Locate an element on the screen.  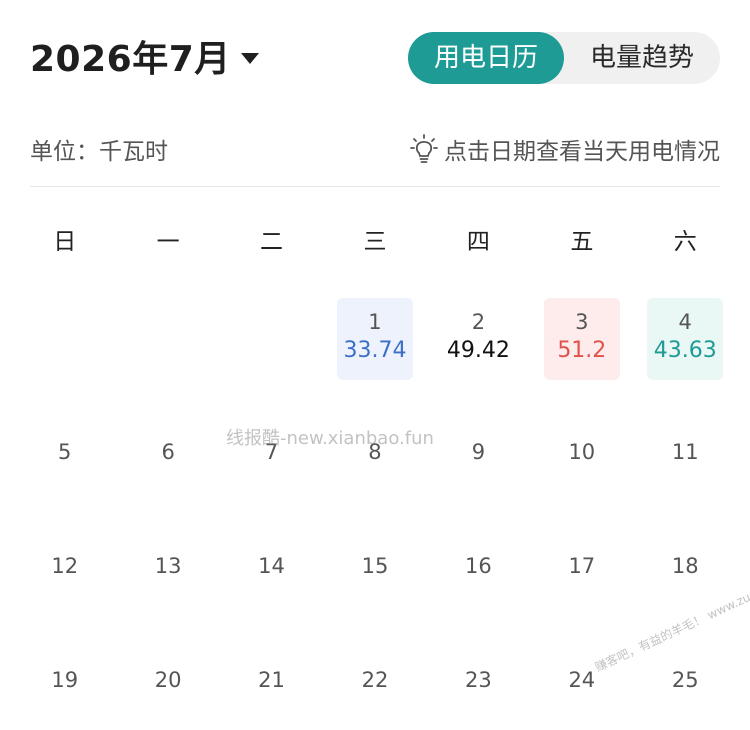
calendar-cell: 8 is located at coordinates (374, 469).